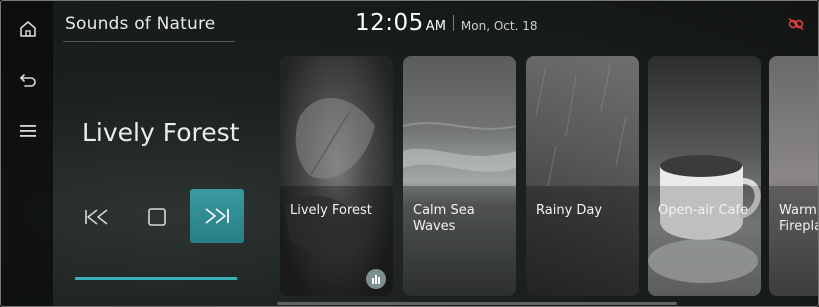  I want to click on sound-card: Rainy Day, so click(582, 176).